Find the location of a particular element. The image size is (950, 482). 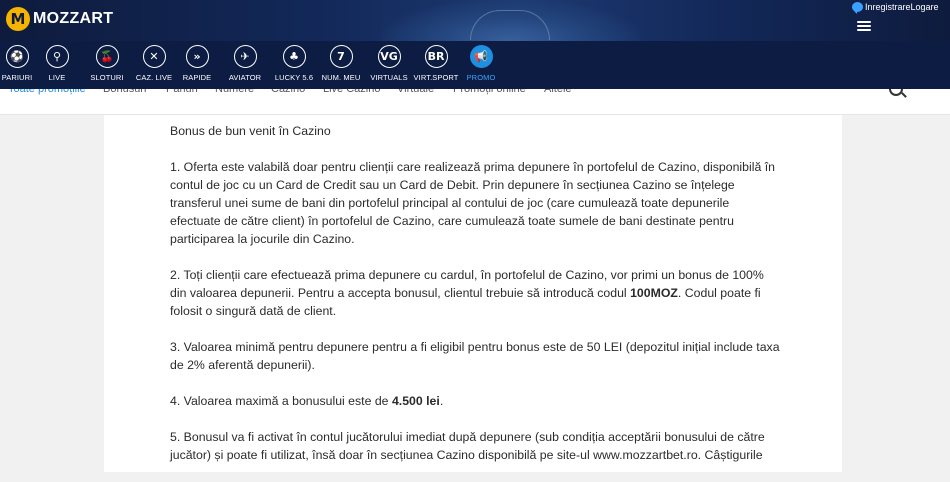

category-num-meu: 7 NUM. MEU is located at coordinates (341, 63).